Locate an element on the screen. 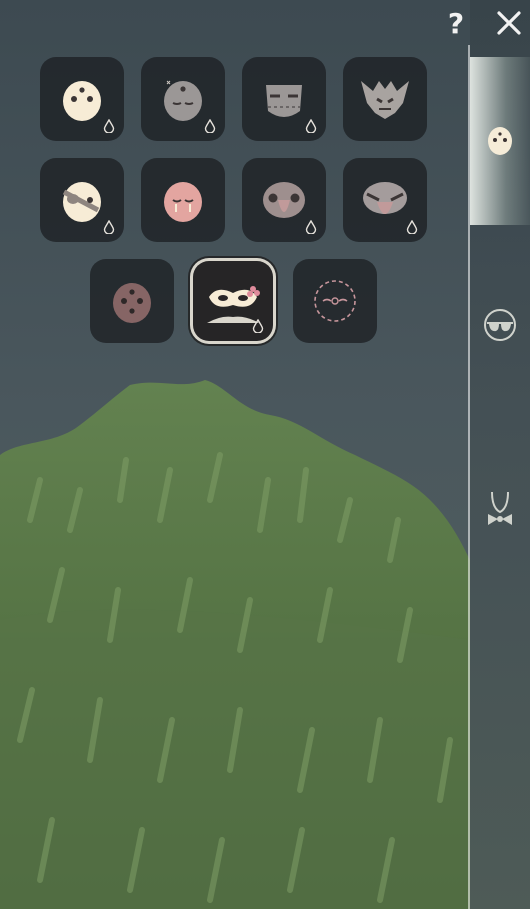 This screenshot has width=530, height=909. mask-face-icon is located at coordinates (500, 141).